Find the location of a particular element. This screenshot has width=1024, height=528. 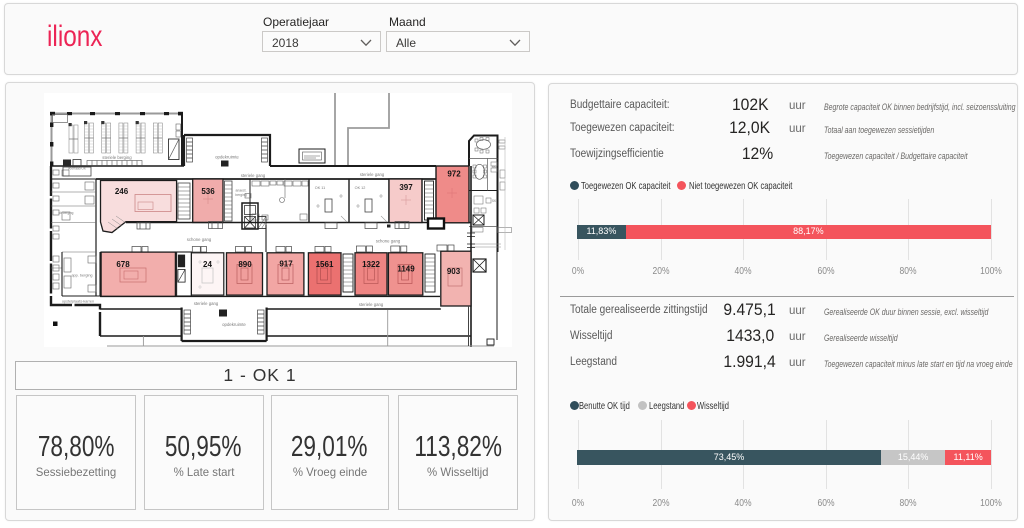

svg-text: 246 is located at coordinates (122, 191).